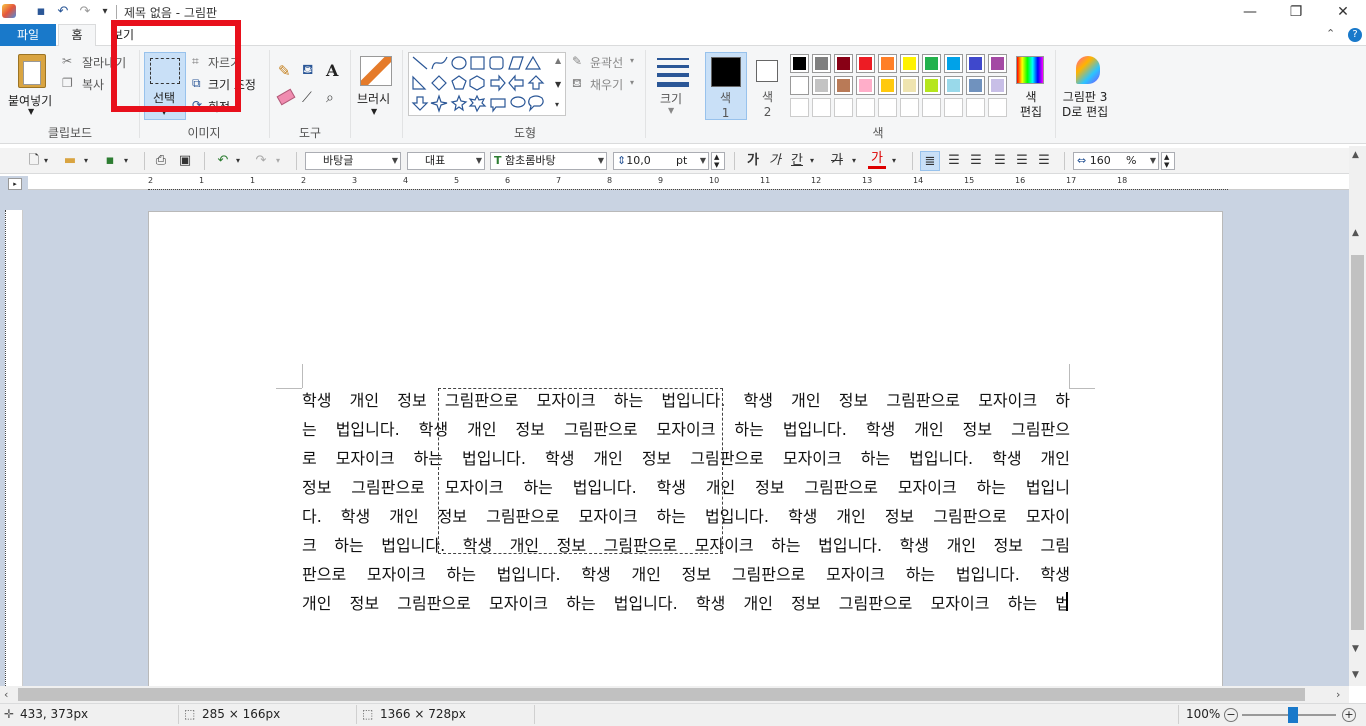 This screenshot has width=1366, height=726. I want to click on zoom-combo: ⇔ 160% ▼, so click(1116, 161).